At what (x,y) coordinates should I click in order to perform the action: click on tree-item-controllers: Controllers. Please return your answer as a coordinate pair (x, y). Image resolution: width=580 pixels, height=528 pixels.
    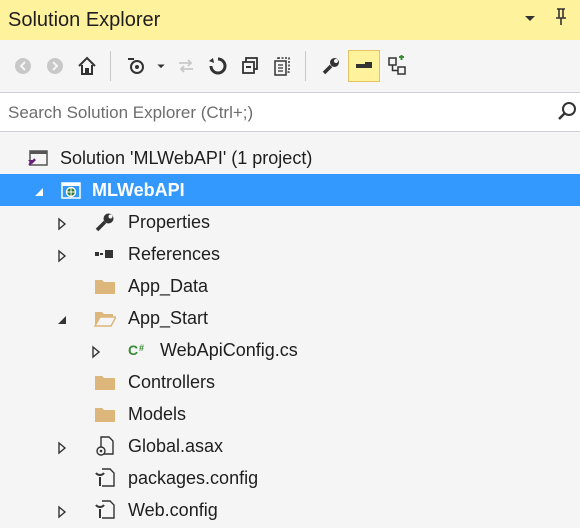
    Looking at the image, I should click on (290, 382).